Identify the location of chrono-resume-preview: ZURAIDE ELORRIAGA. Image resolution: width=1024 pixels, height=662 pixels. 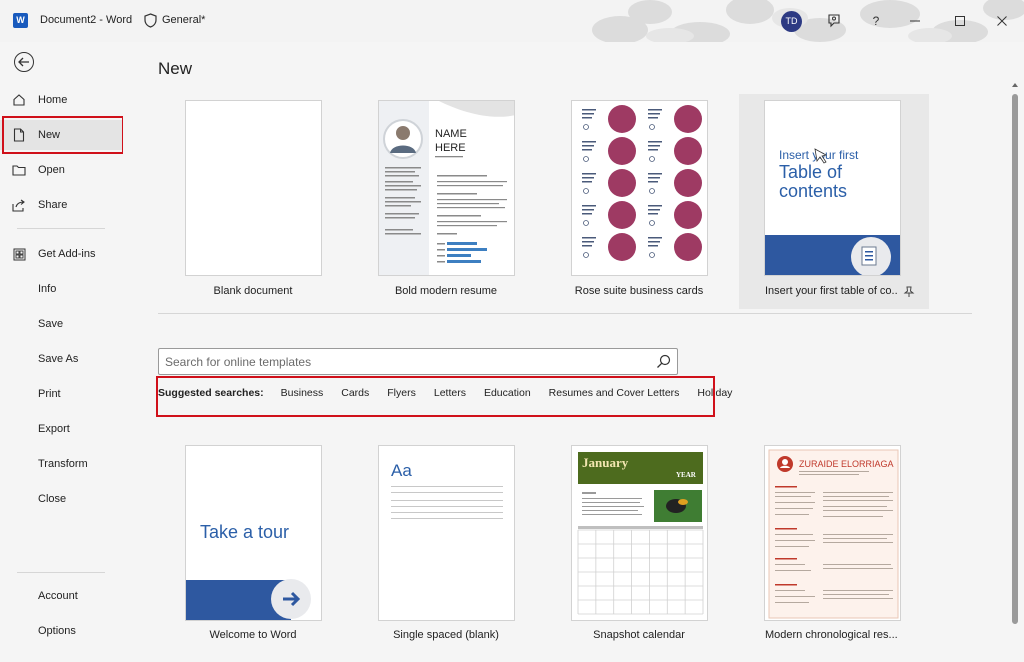
(833, 534).